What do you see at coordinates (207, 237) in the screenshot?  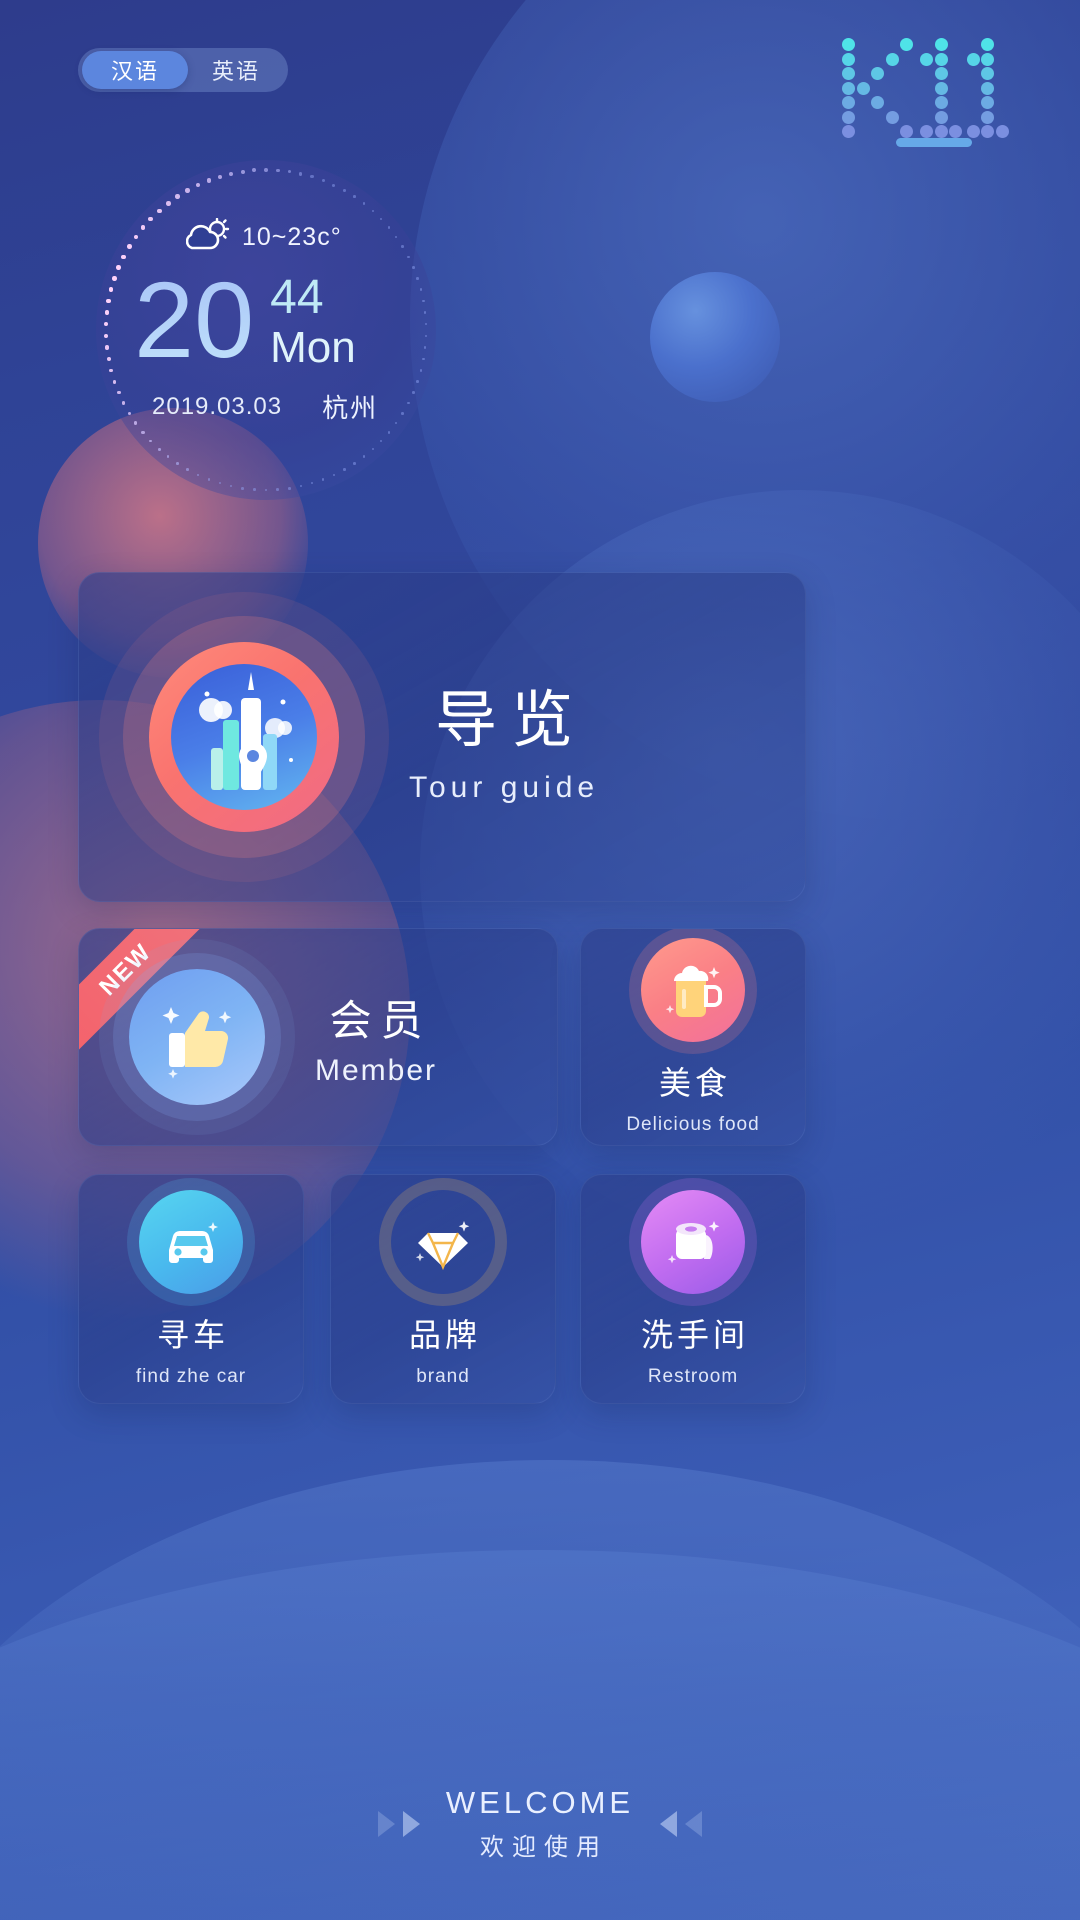 I see `sun-behind-cloud-icon` at bounding box center [207, 237].